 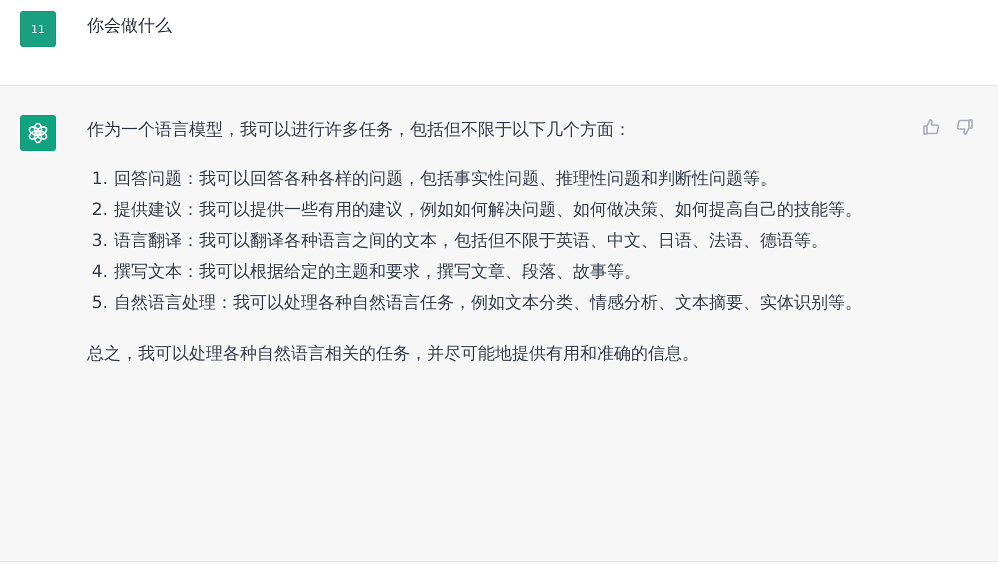 What do you see at coordinates (129, 26) in the screenshot?
I see `user-message: 你会做什么` at bounding box center [129, 26].